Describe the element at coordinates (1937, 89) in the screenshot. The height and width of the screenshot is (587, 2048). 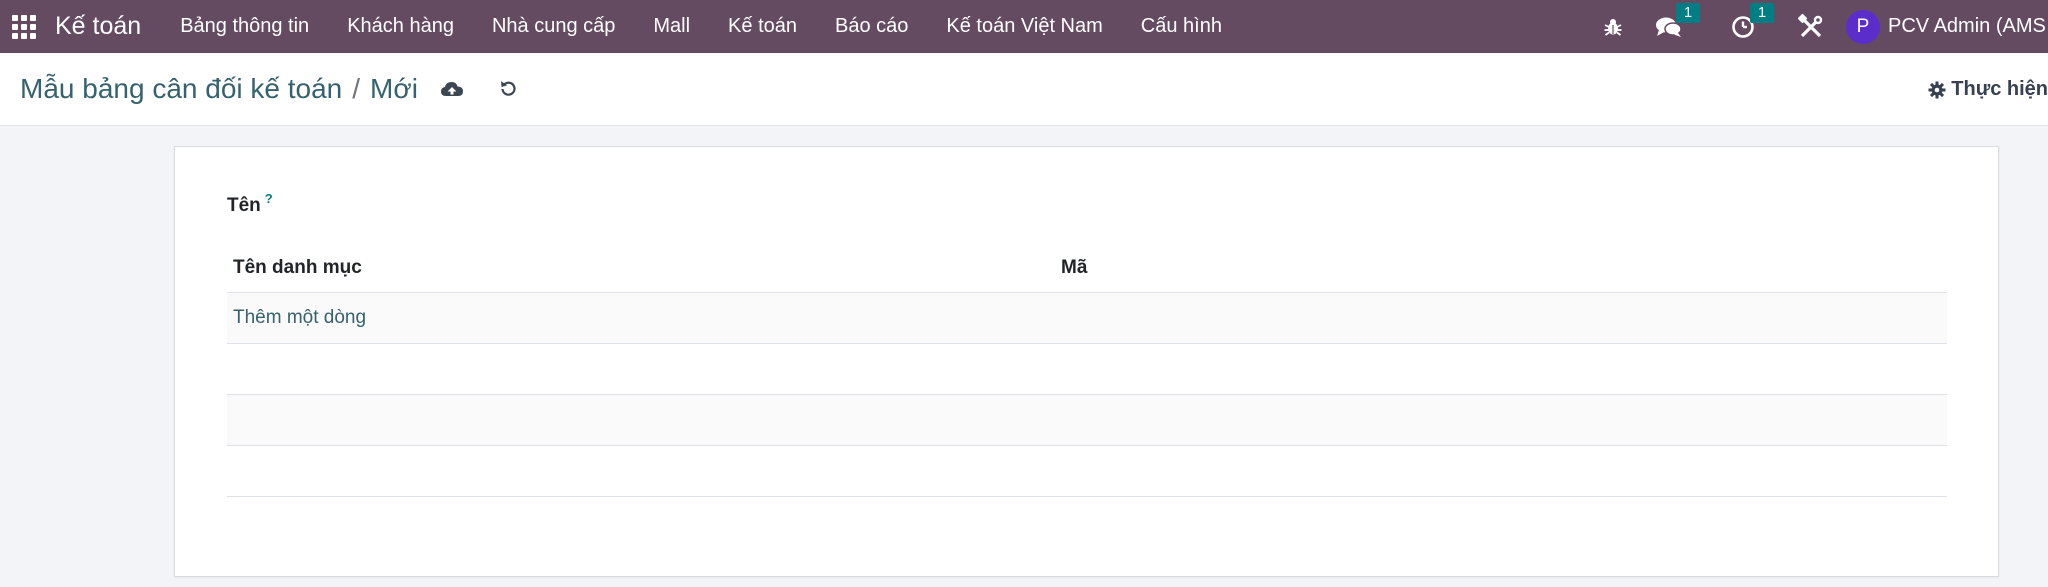
I see `gear-icon` at that location.